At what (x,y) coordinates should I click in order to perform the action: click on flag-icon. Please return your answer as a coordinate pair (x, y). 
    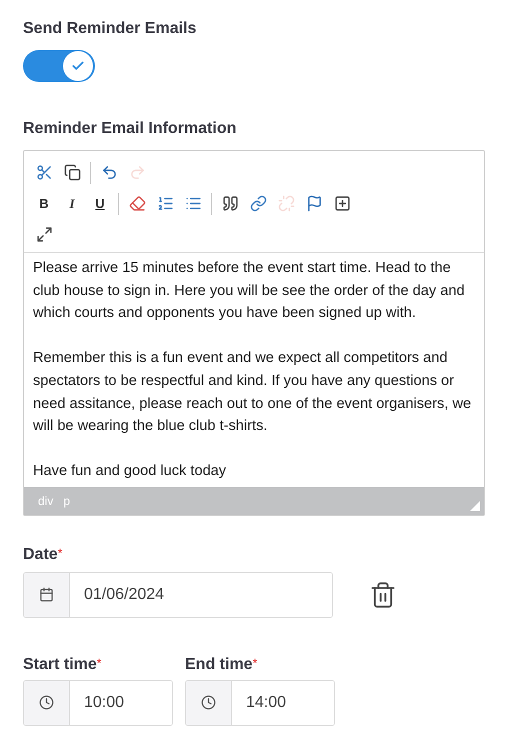
    Looking at the image, I should click on (314, 203).